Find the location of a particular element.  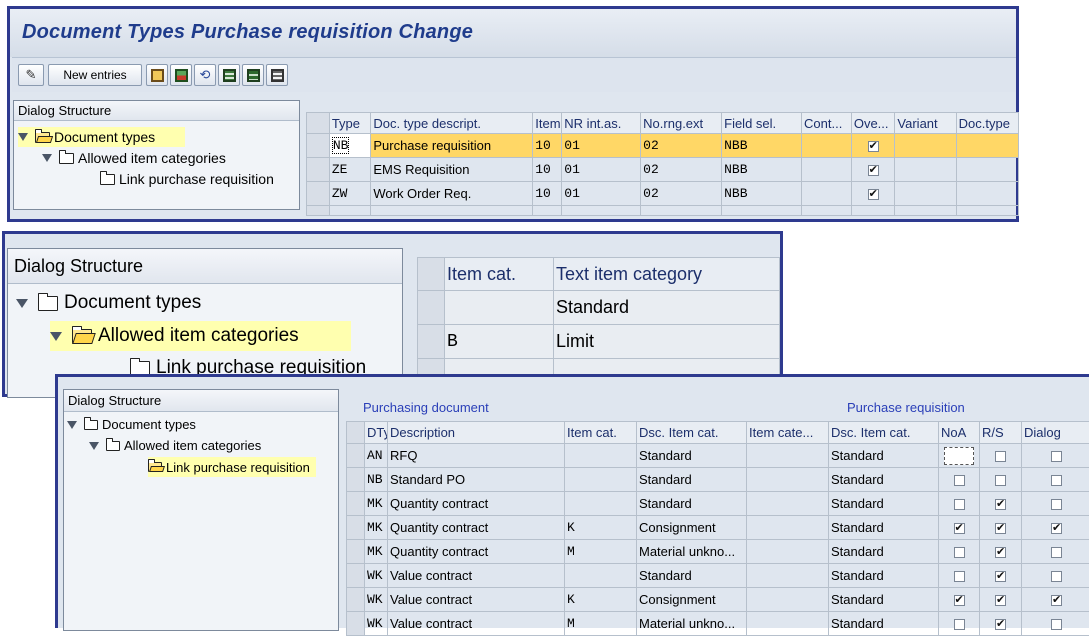

table-row: NBStandard POStandardStandard is located at coordinates (718, 480).